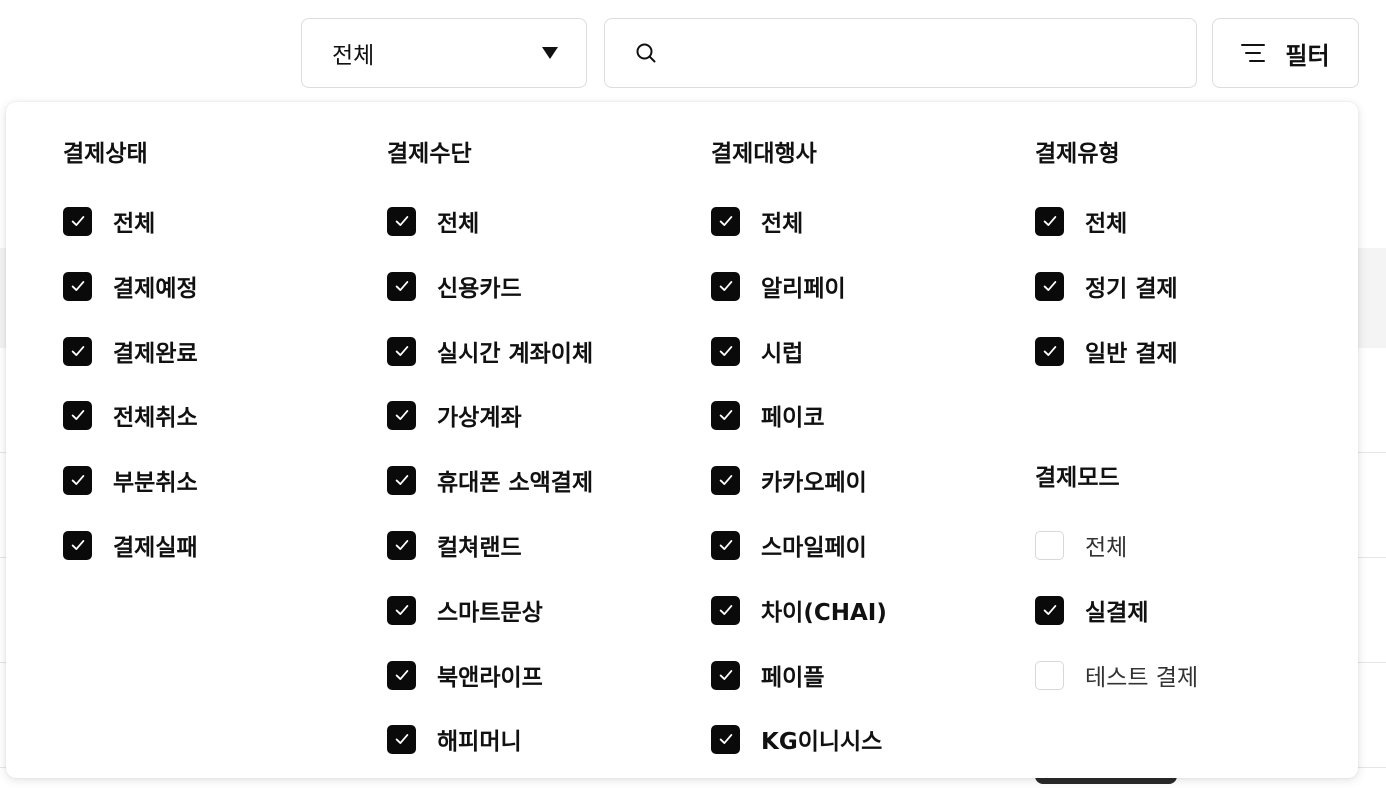 The height and width of the screenshot is (788, 1386). I want to click on search-input, so click(923, 53).